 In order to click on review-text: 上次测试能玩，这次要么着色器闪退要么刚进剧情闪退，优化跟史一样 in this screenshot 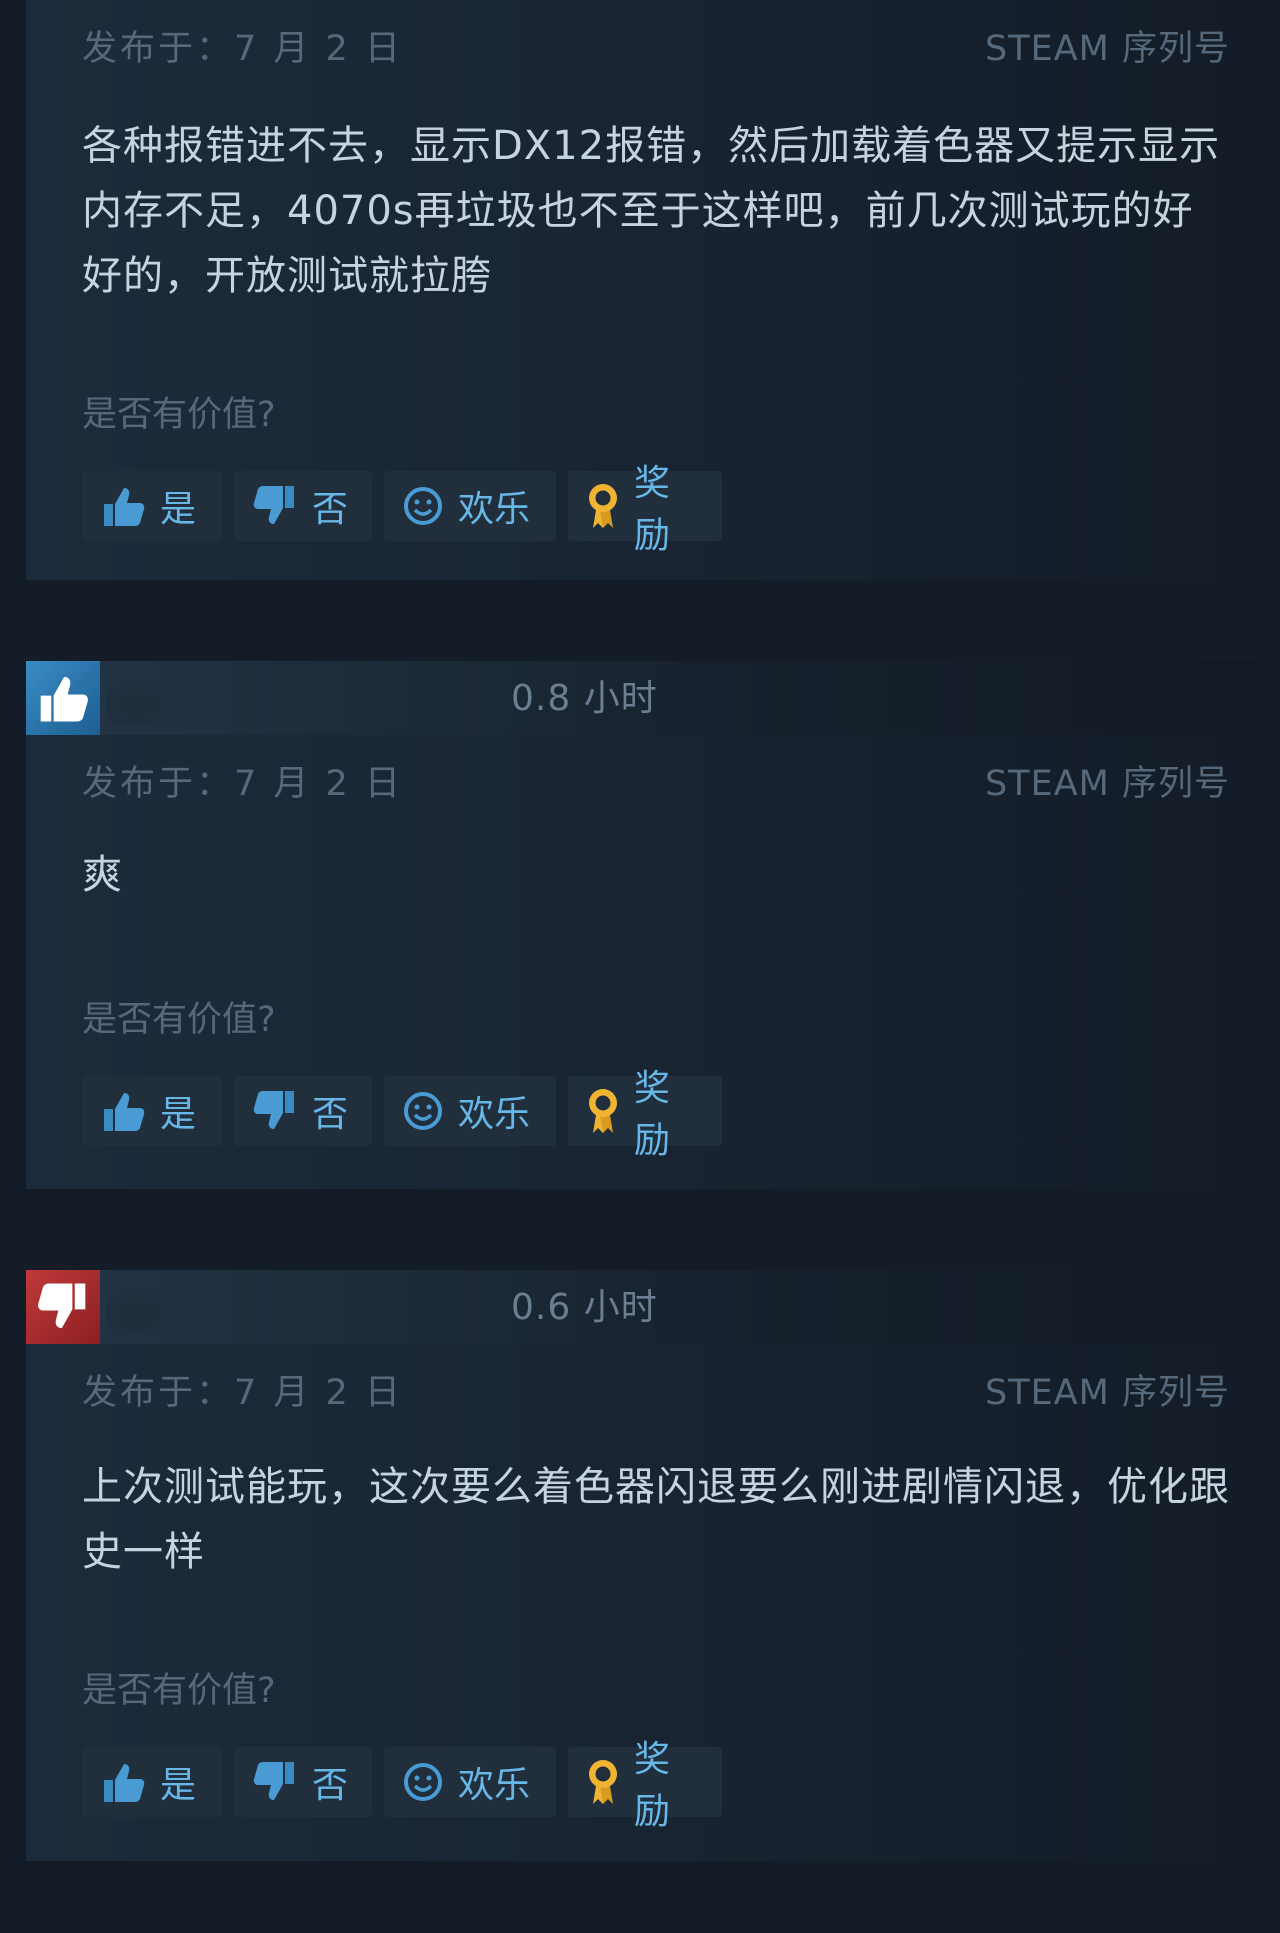, I will do `click(656, 1519)`.